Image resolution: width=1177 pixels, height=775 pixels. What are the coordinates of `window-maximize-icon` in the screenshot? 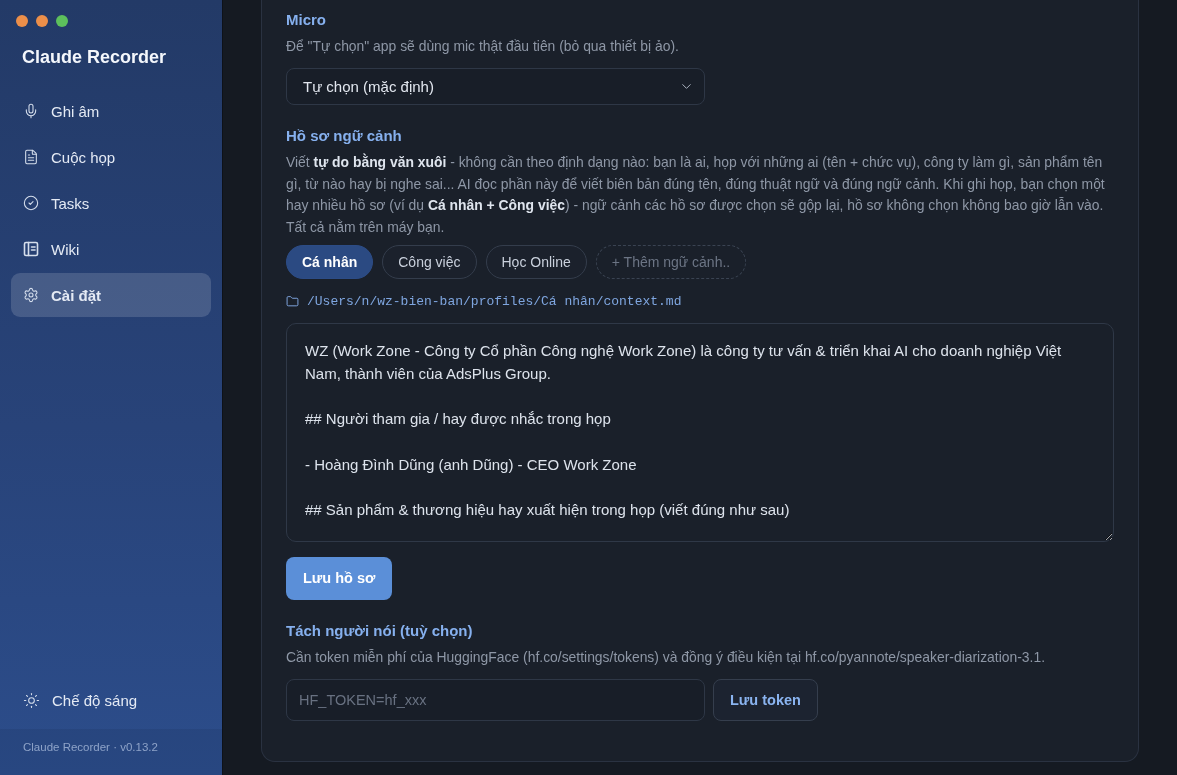 It's located at (62, 21).